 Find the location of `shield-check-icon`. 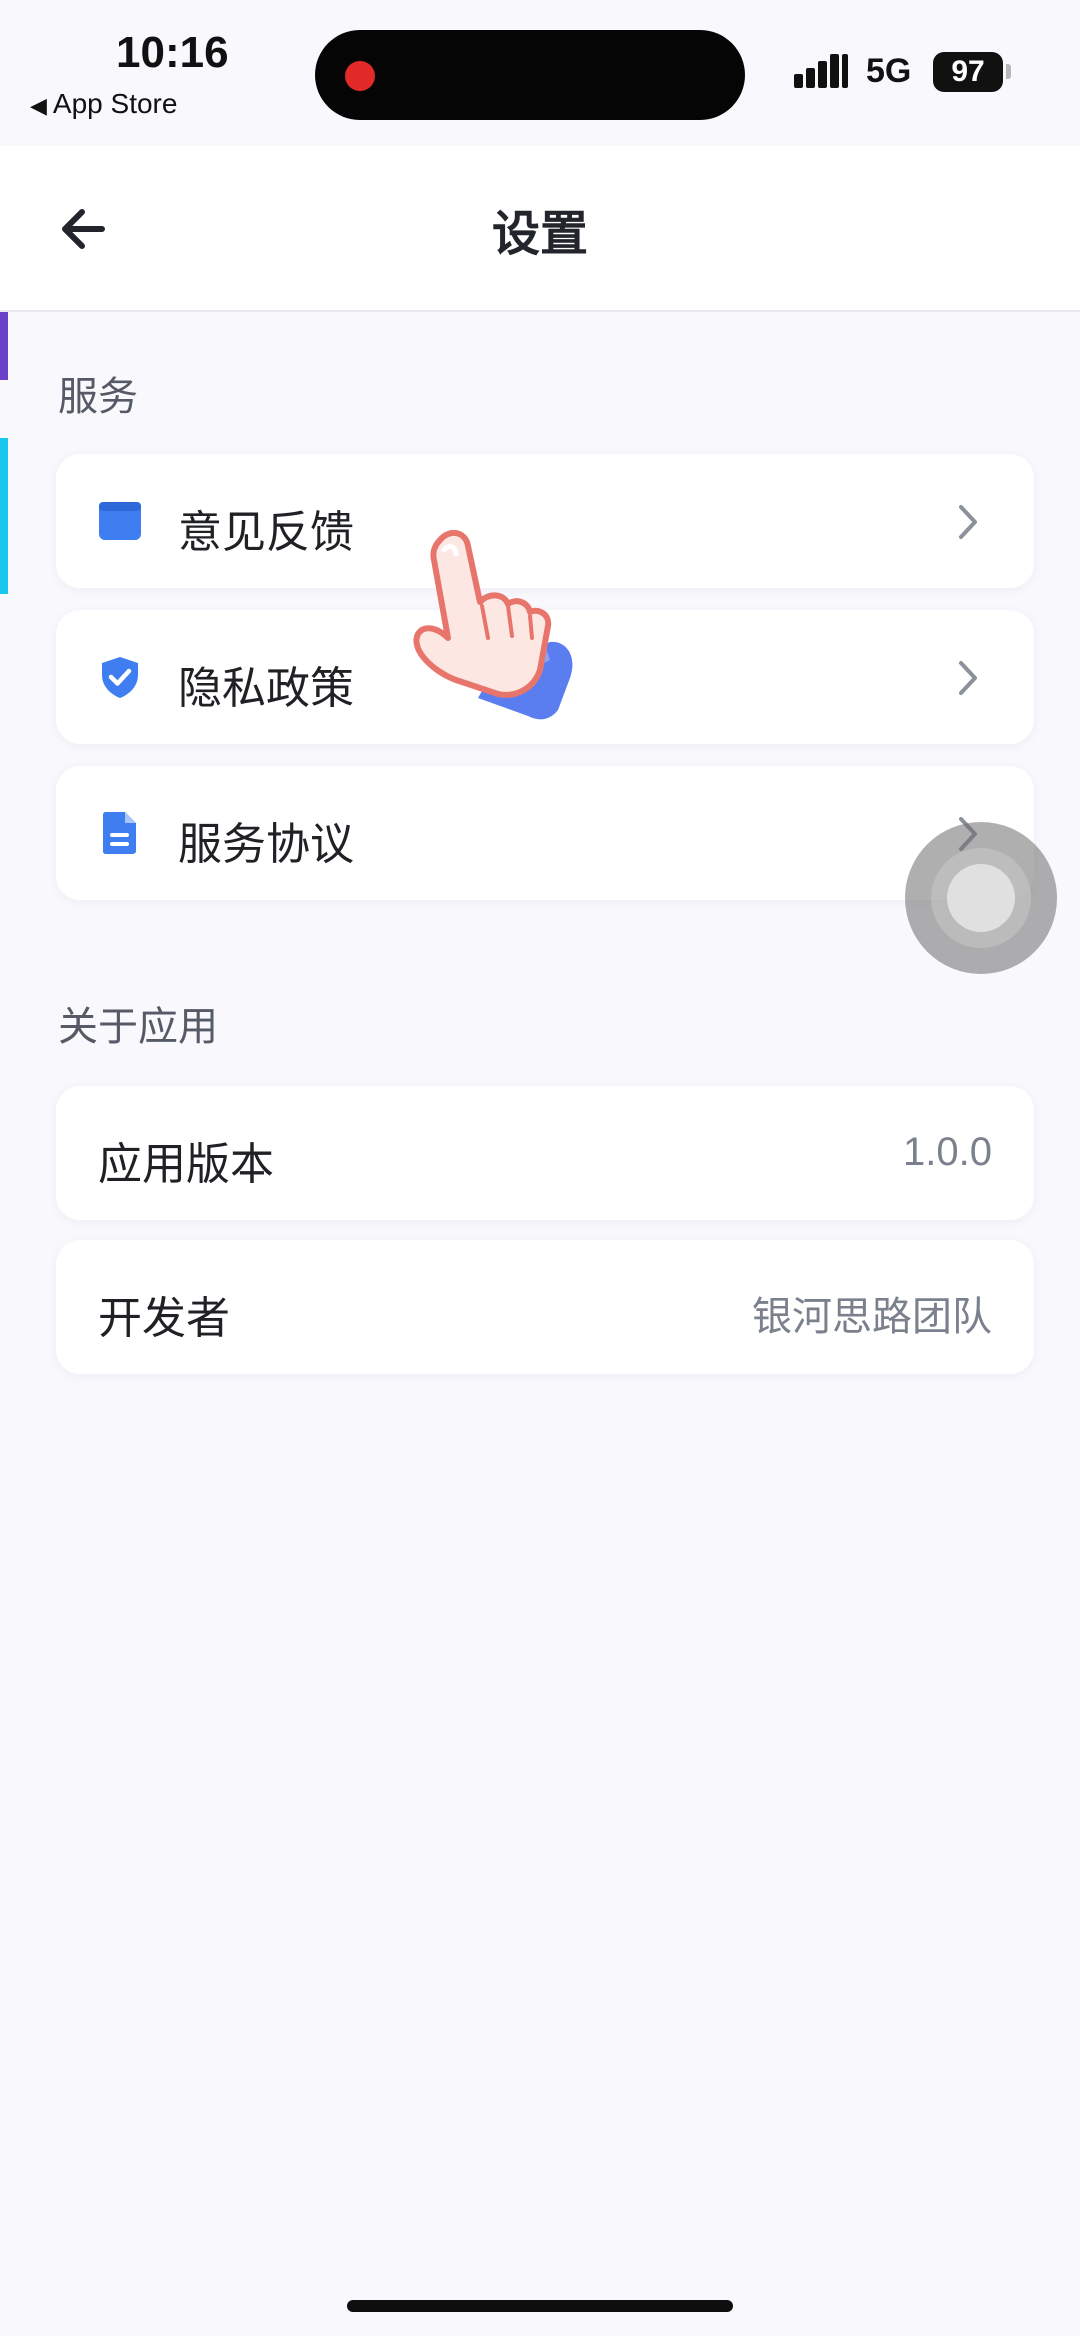

shield-check-icon is located at coordinates (120, 677).